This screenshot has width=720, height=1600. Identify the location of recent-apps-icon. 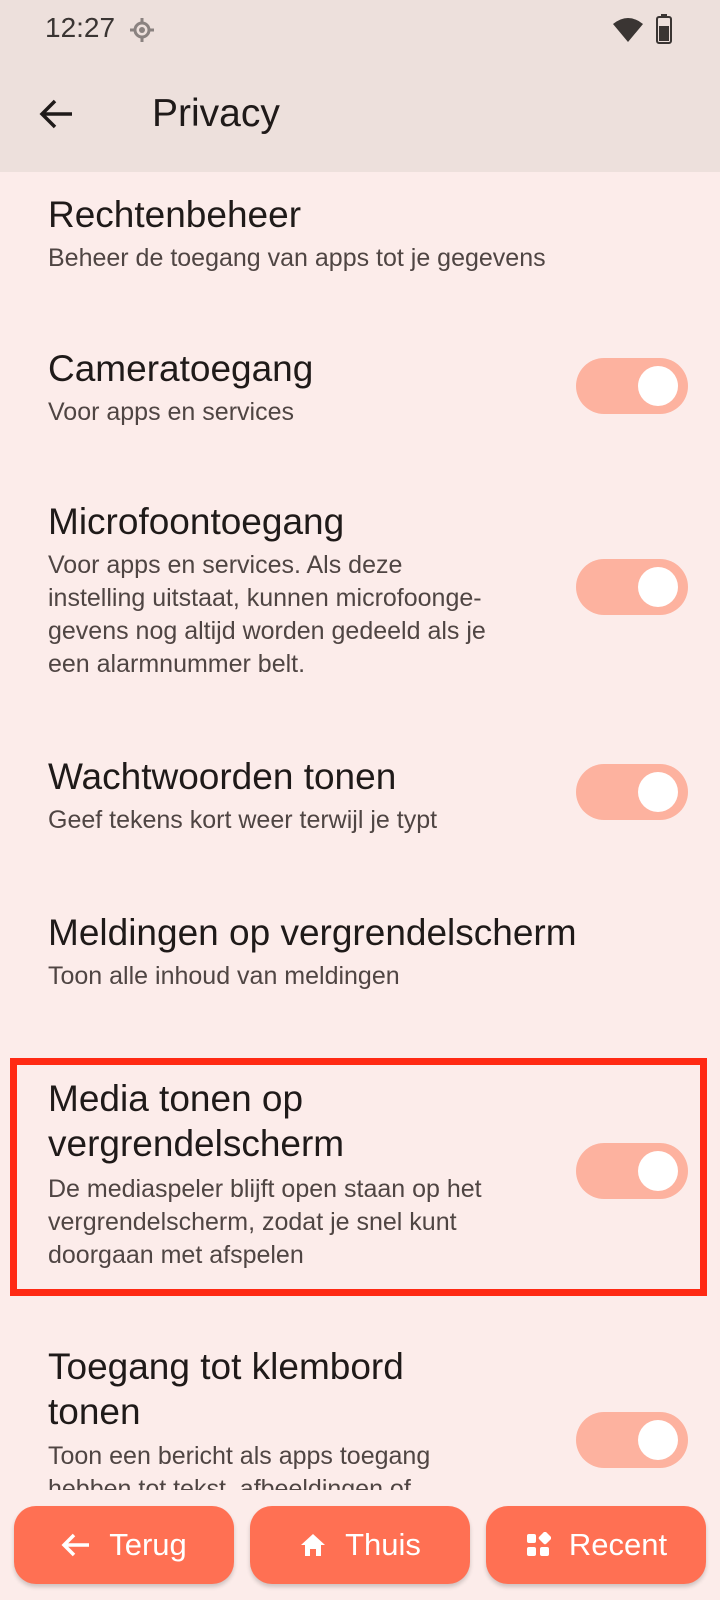
(538, 1544).